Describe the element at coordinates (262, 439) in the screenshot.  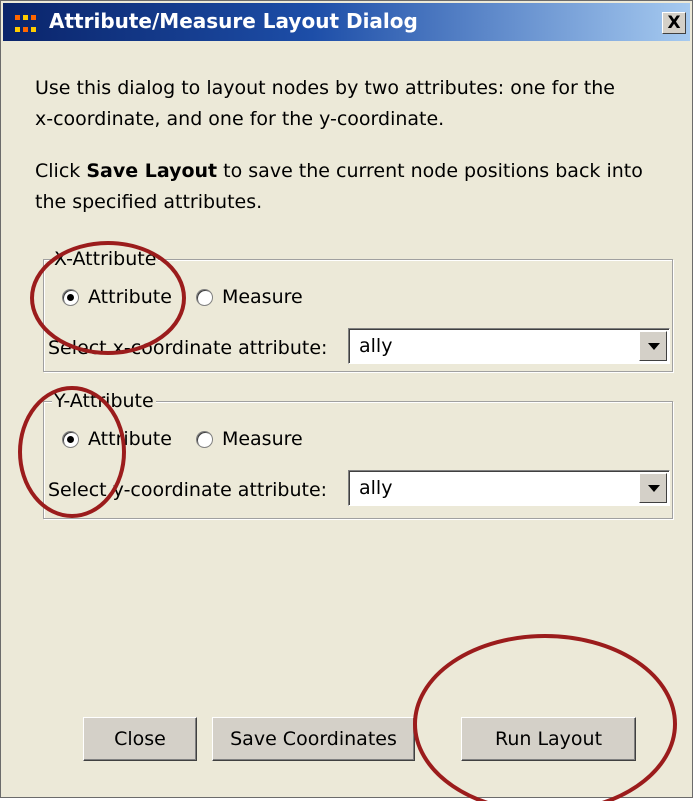
I see `y-measure-radio-label: Measure` at that location.